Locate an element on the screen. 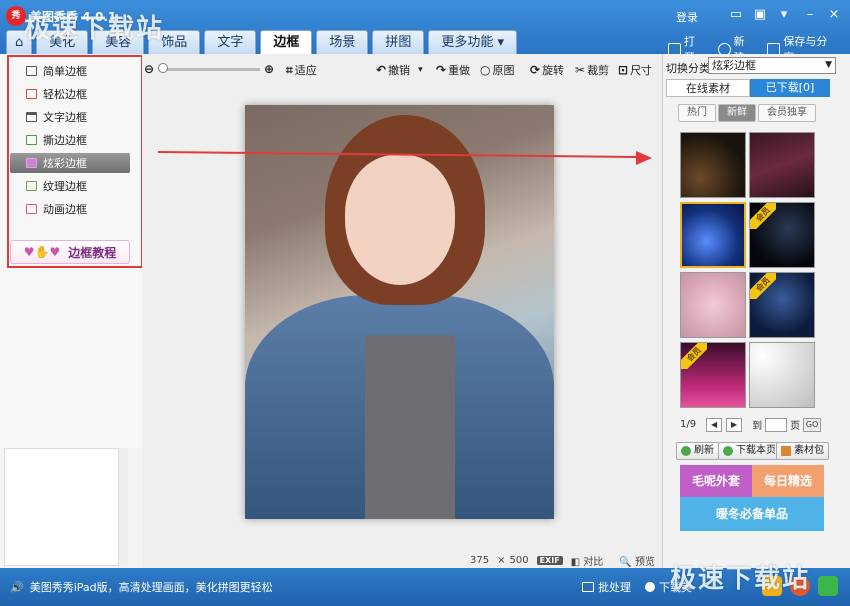 The width and height of the screenshot is (850, 606). frame-tutorial-button: ♥✋♥ 边框教程 is located at coordinates (70, 252).